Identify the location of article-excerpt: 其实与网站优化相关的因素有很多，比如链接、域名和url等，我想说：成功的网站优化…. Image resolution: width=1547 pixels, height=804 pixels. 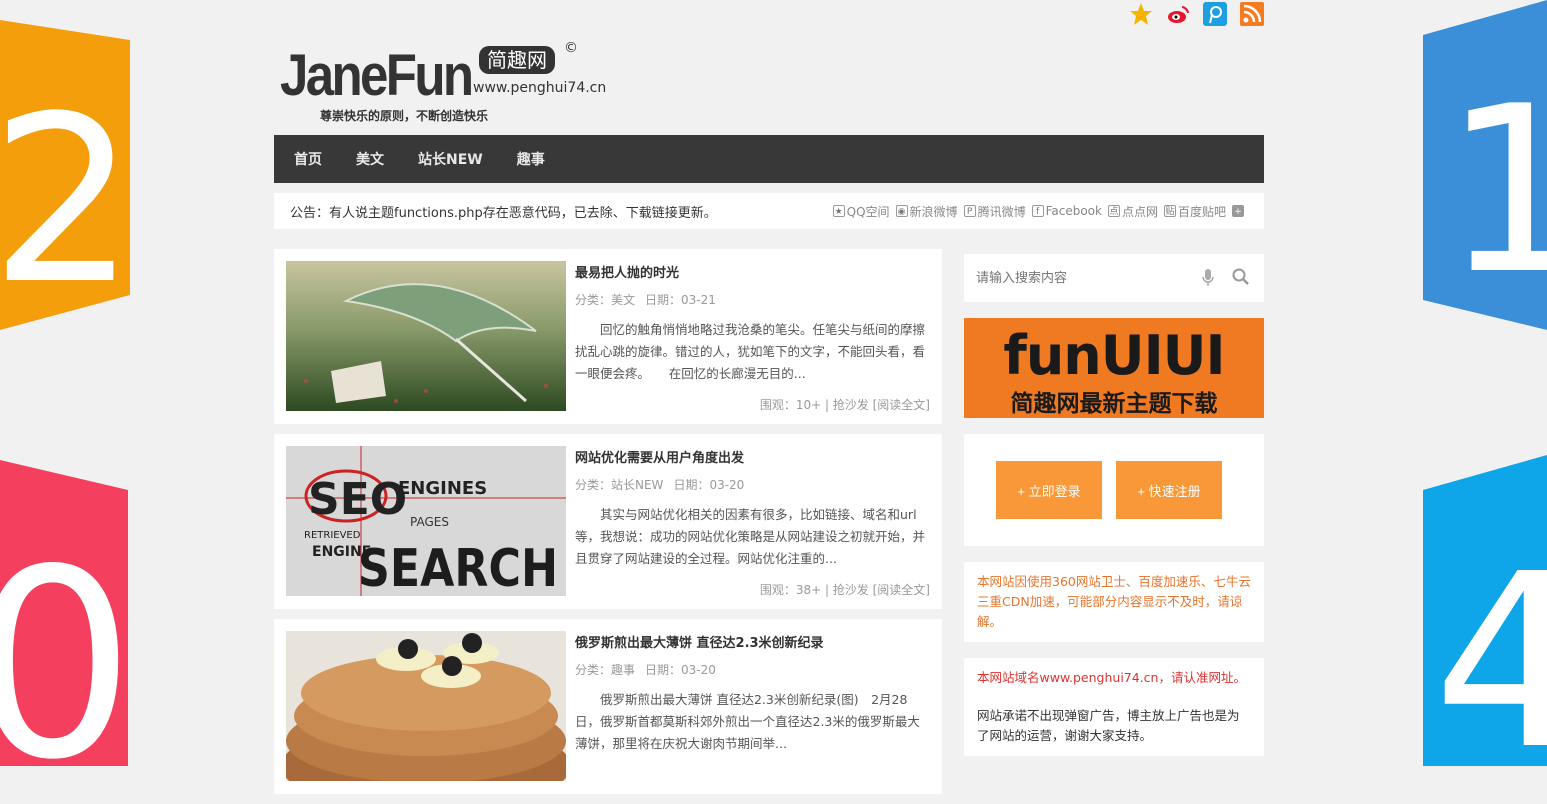
(750, 536).